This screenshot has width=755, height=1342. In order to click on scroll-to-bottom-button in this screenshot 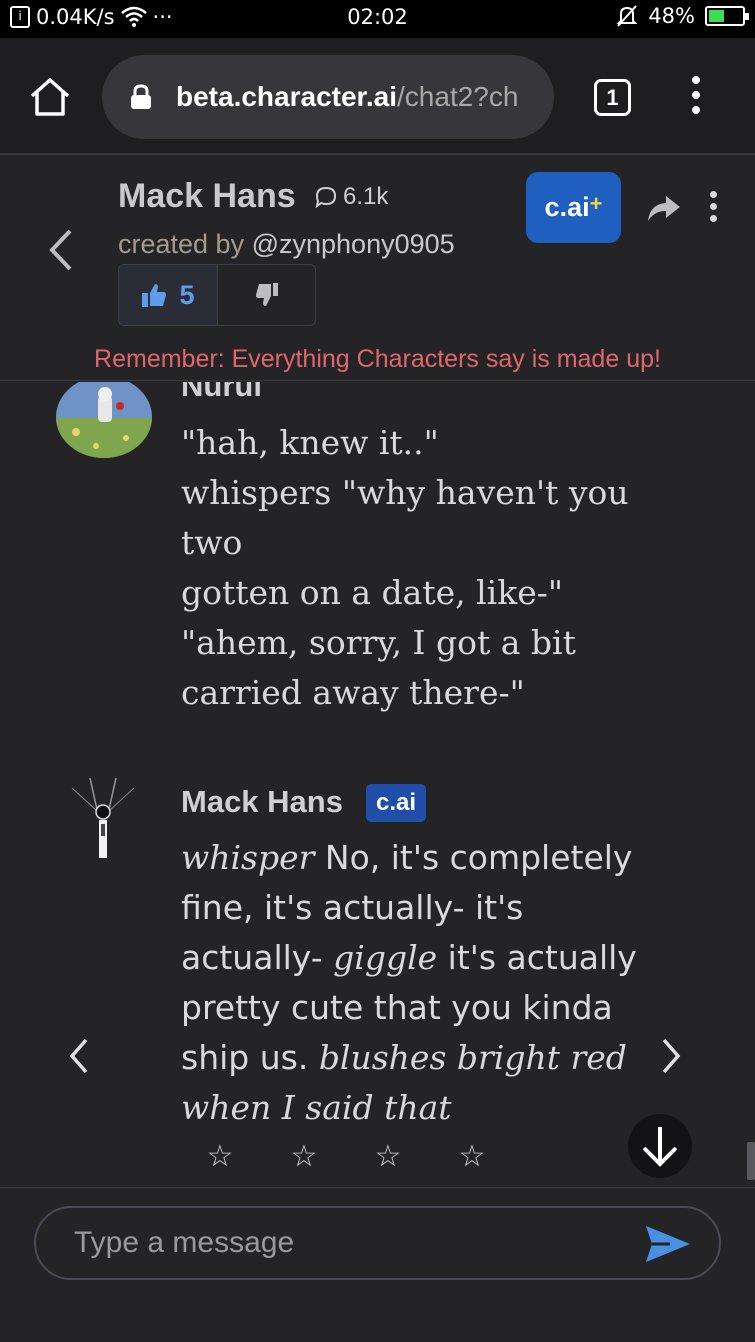, I will do `click(660, 1146)`.